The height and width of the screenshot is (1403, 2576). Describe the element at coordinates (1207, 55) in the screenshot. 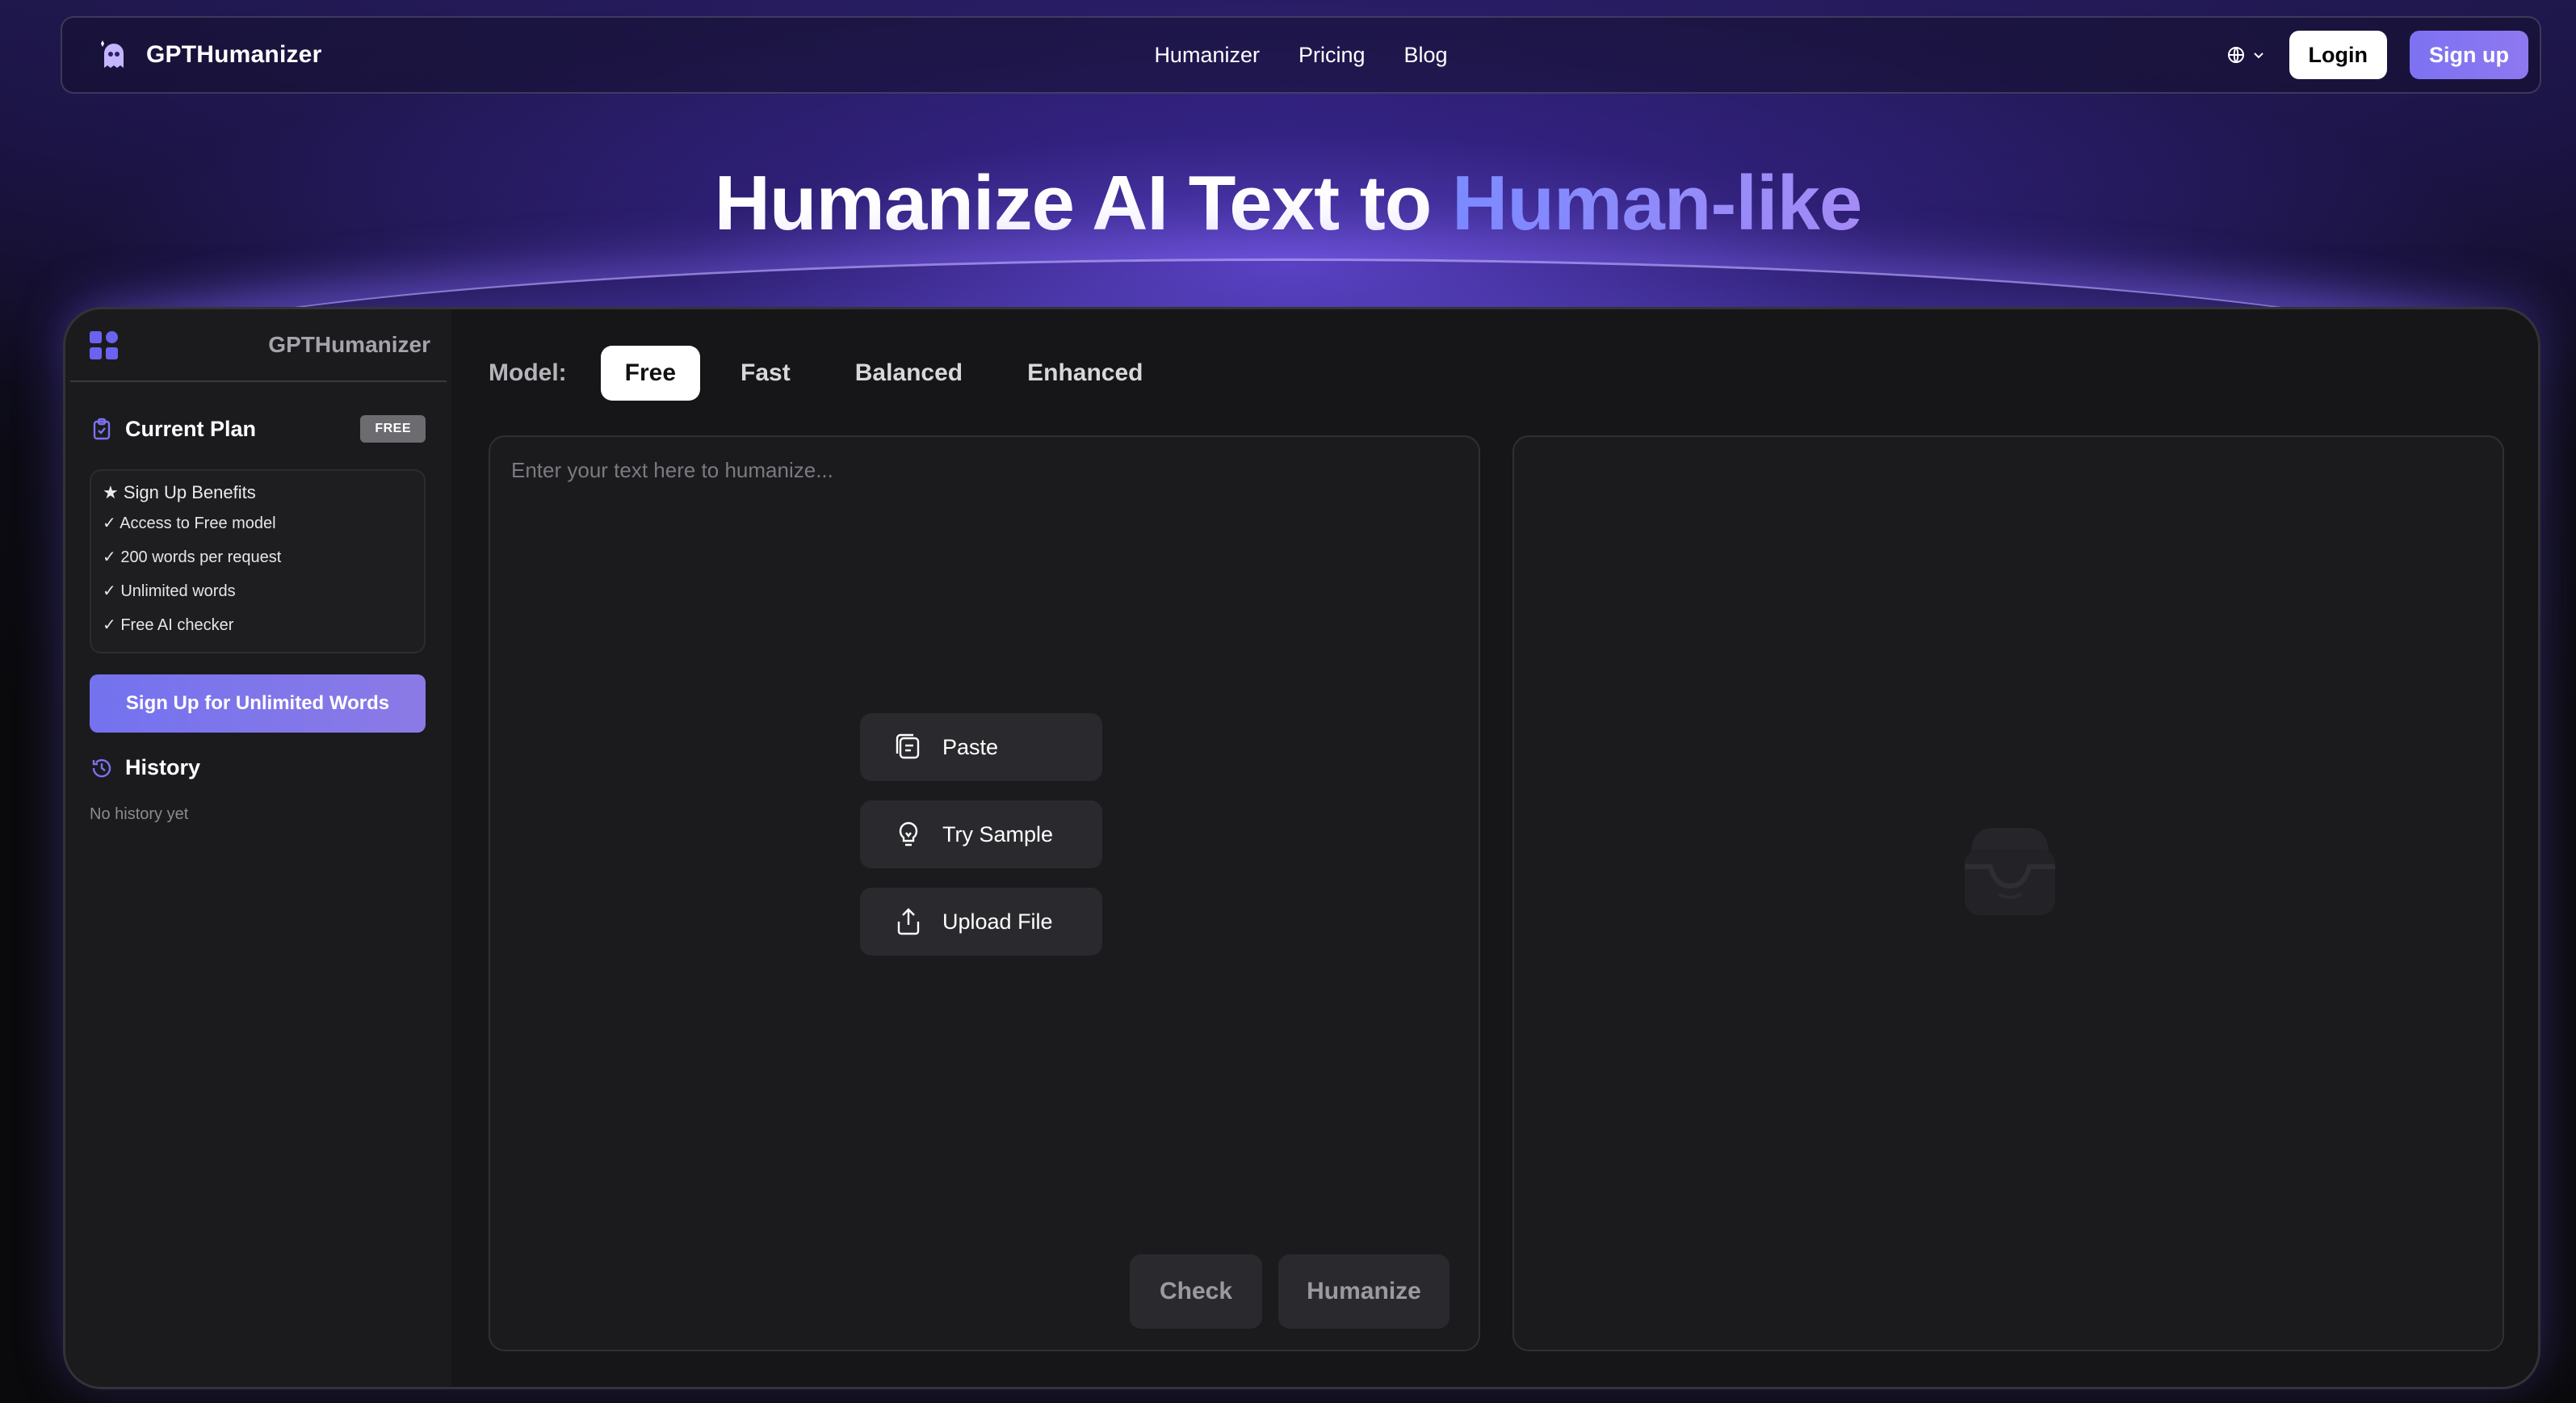

I see `nav-link-humanizer: Humanizer` at that location.